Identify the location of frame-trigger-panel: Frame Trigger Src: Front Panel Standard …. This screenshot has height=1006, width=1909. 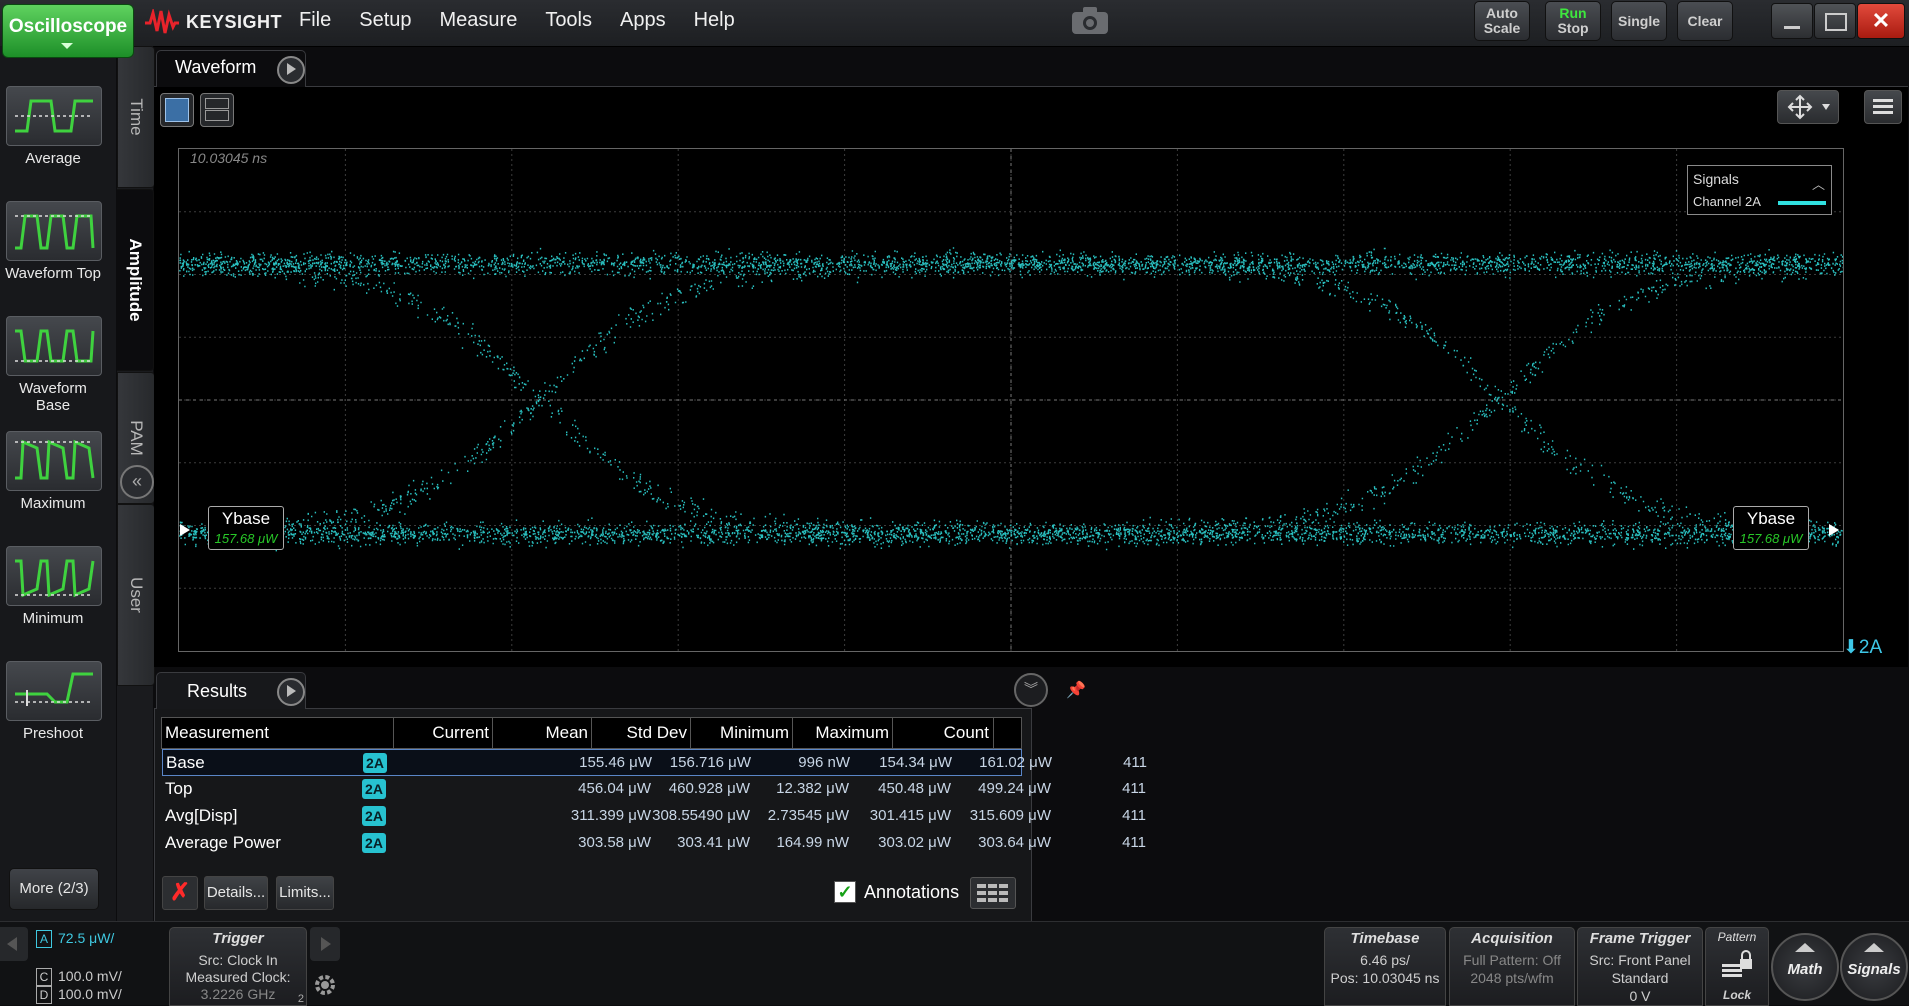
(1640, 966).